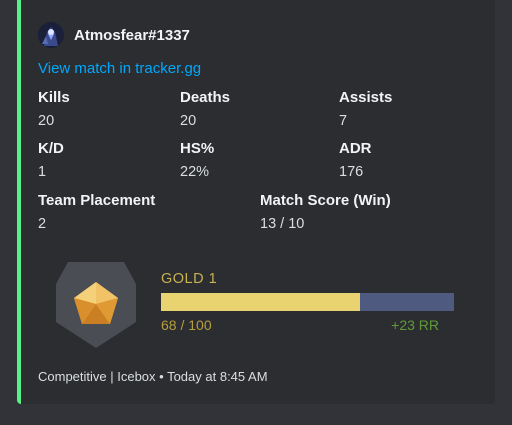 This screenshot has width=512, height=425. What do you see at coordinates (54, 109) in the screenshot?
I see `field-kills: Kills 20` at bounding box center [54, 109].